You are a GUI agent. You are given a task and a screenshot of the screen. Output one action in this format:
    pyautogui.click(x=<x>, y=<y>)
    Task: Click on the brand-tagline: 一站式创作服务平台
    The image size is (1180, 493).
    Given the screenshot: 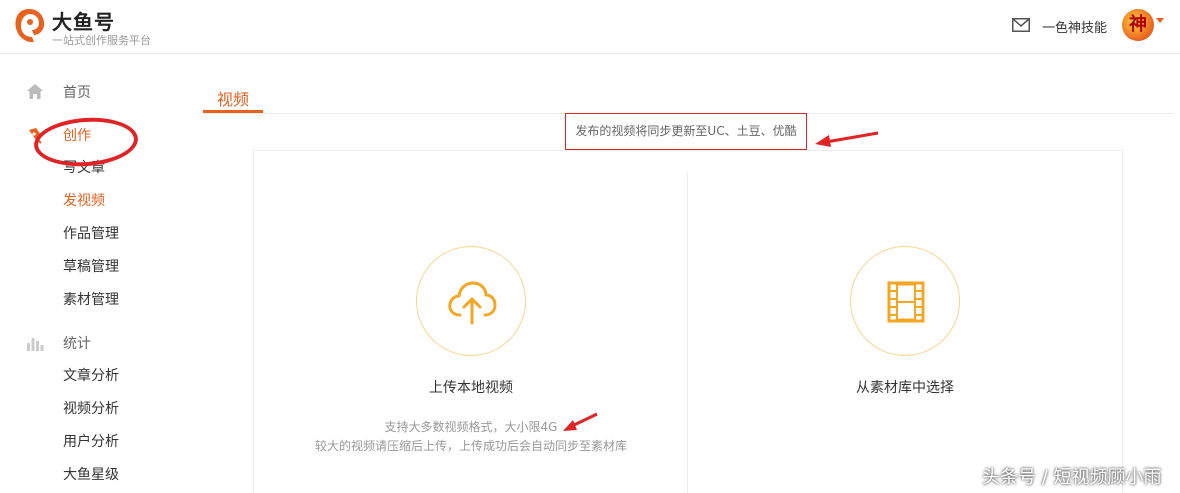 What is the action you would take?
    pyautogui.click(x=101, y=40)
    